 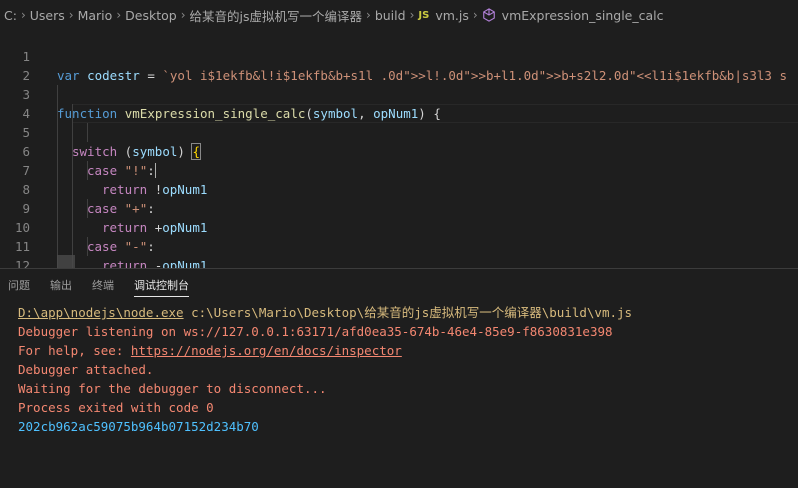 What do you see at coordinates (19, 286) in the screenshot?
I see `tab-problems: 问题` at bounding box center [19, 286].